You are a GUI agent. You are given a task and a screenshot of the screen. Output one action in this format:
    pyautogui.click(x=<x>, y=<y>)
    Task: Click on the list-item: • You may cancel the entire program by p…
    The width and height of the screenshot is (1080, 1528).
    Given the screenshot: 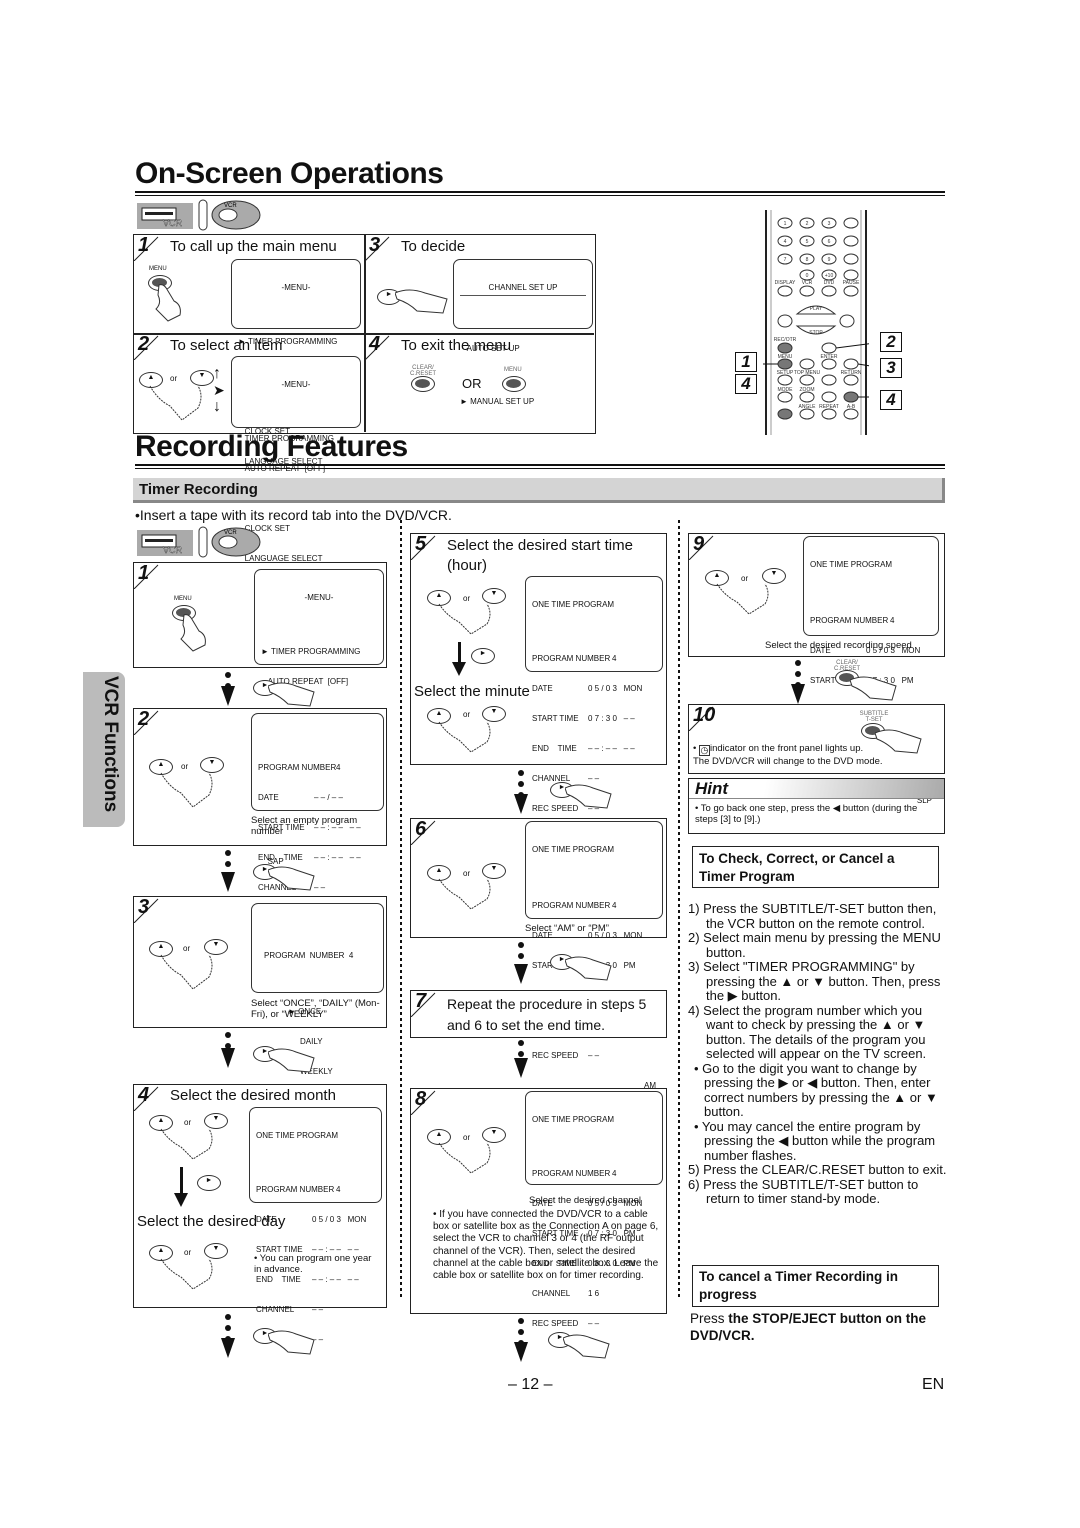 What is the action you would take?
    pyautogui.click(x=815, y=1140)
    